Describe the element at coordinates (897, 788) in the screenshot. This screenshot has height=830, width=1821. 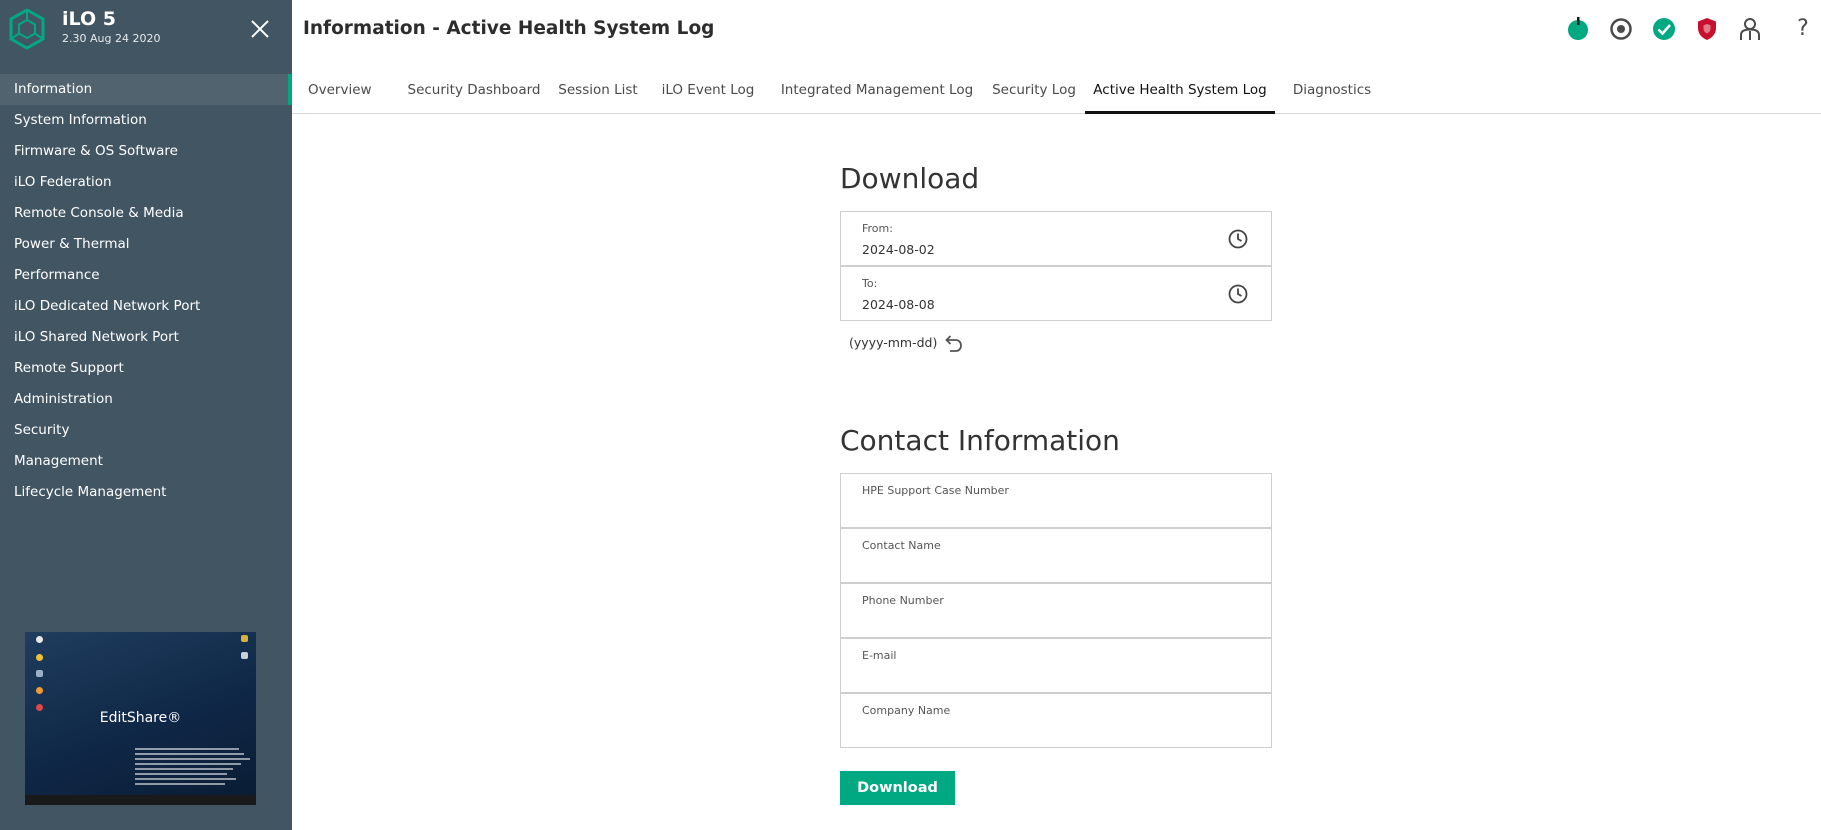
I see `download-button: Download` at that location.